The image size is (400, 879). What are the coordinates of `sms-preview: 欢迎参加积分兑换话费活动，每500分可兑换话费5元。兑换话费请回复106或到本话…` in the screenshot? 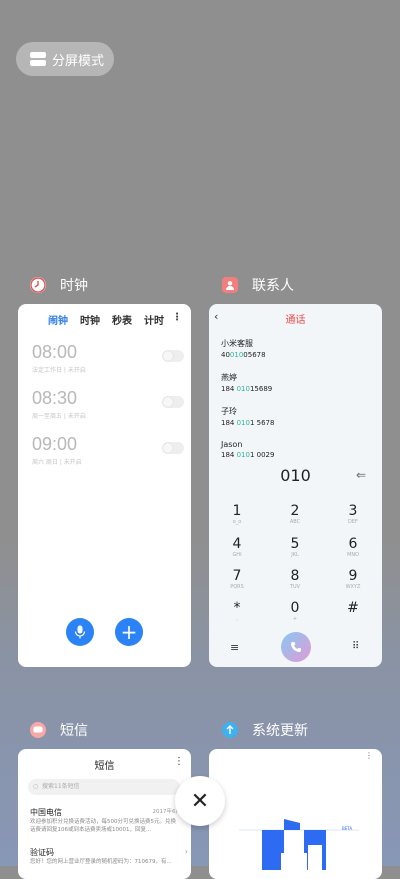 It's located at (103, 826).